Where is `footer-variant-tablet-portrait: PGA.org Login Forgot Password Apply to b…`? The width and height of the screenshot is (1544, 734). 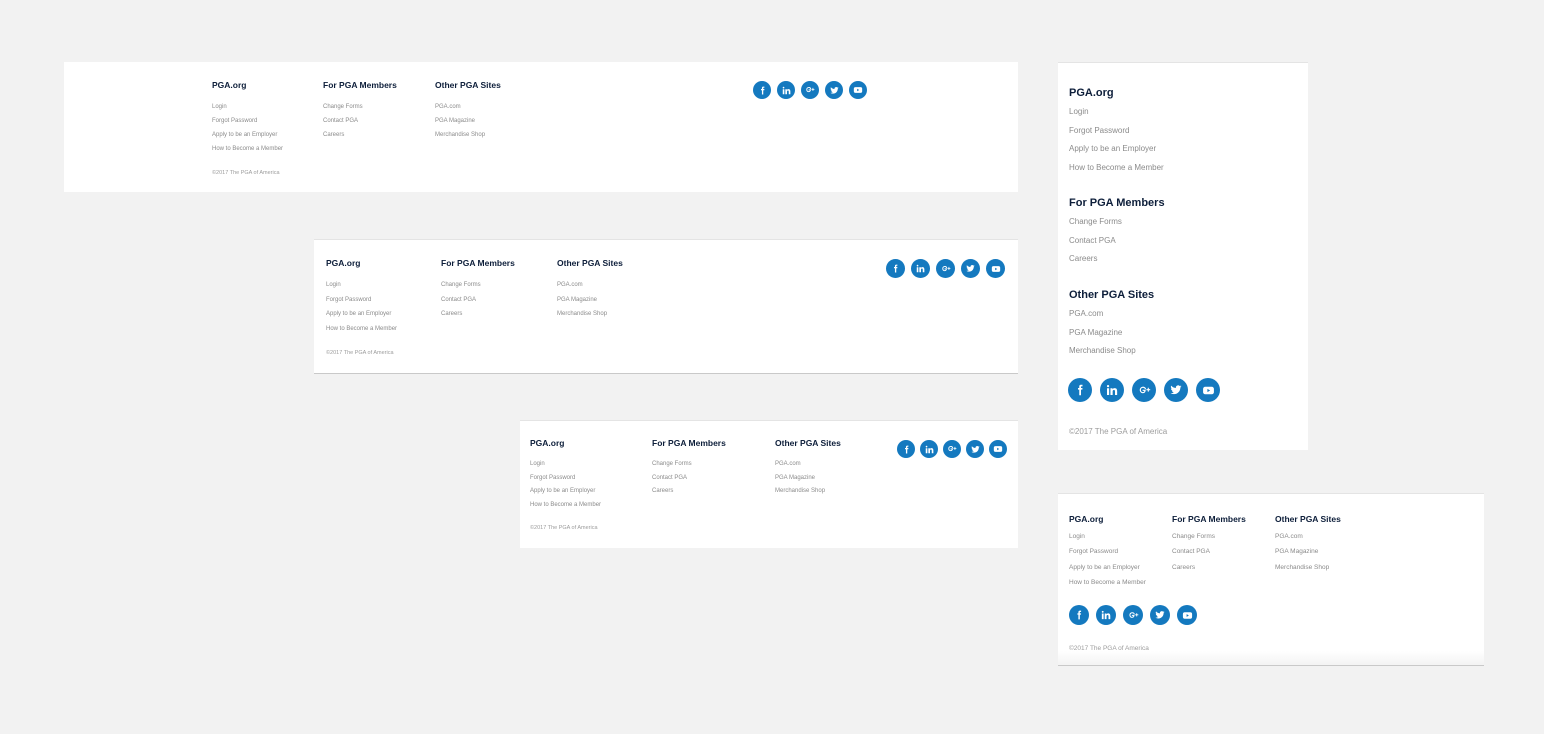 footer-variant-tablet-portrait: PGA.org Login Forgot Password Apply to b… is located at coordinates (1271, 579).